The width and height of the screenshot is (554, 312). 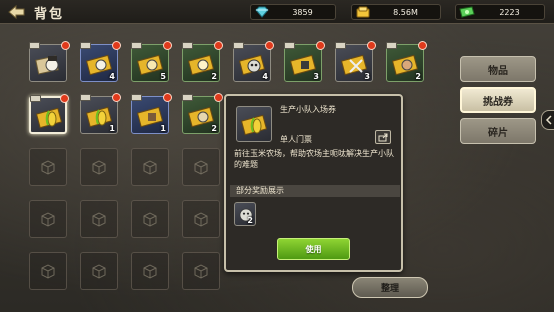 I want to click on top-bar: 背包 3859 8.56M 2223, so click(x=277, y=12).